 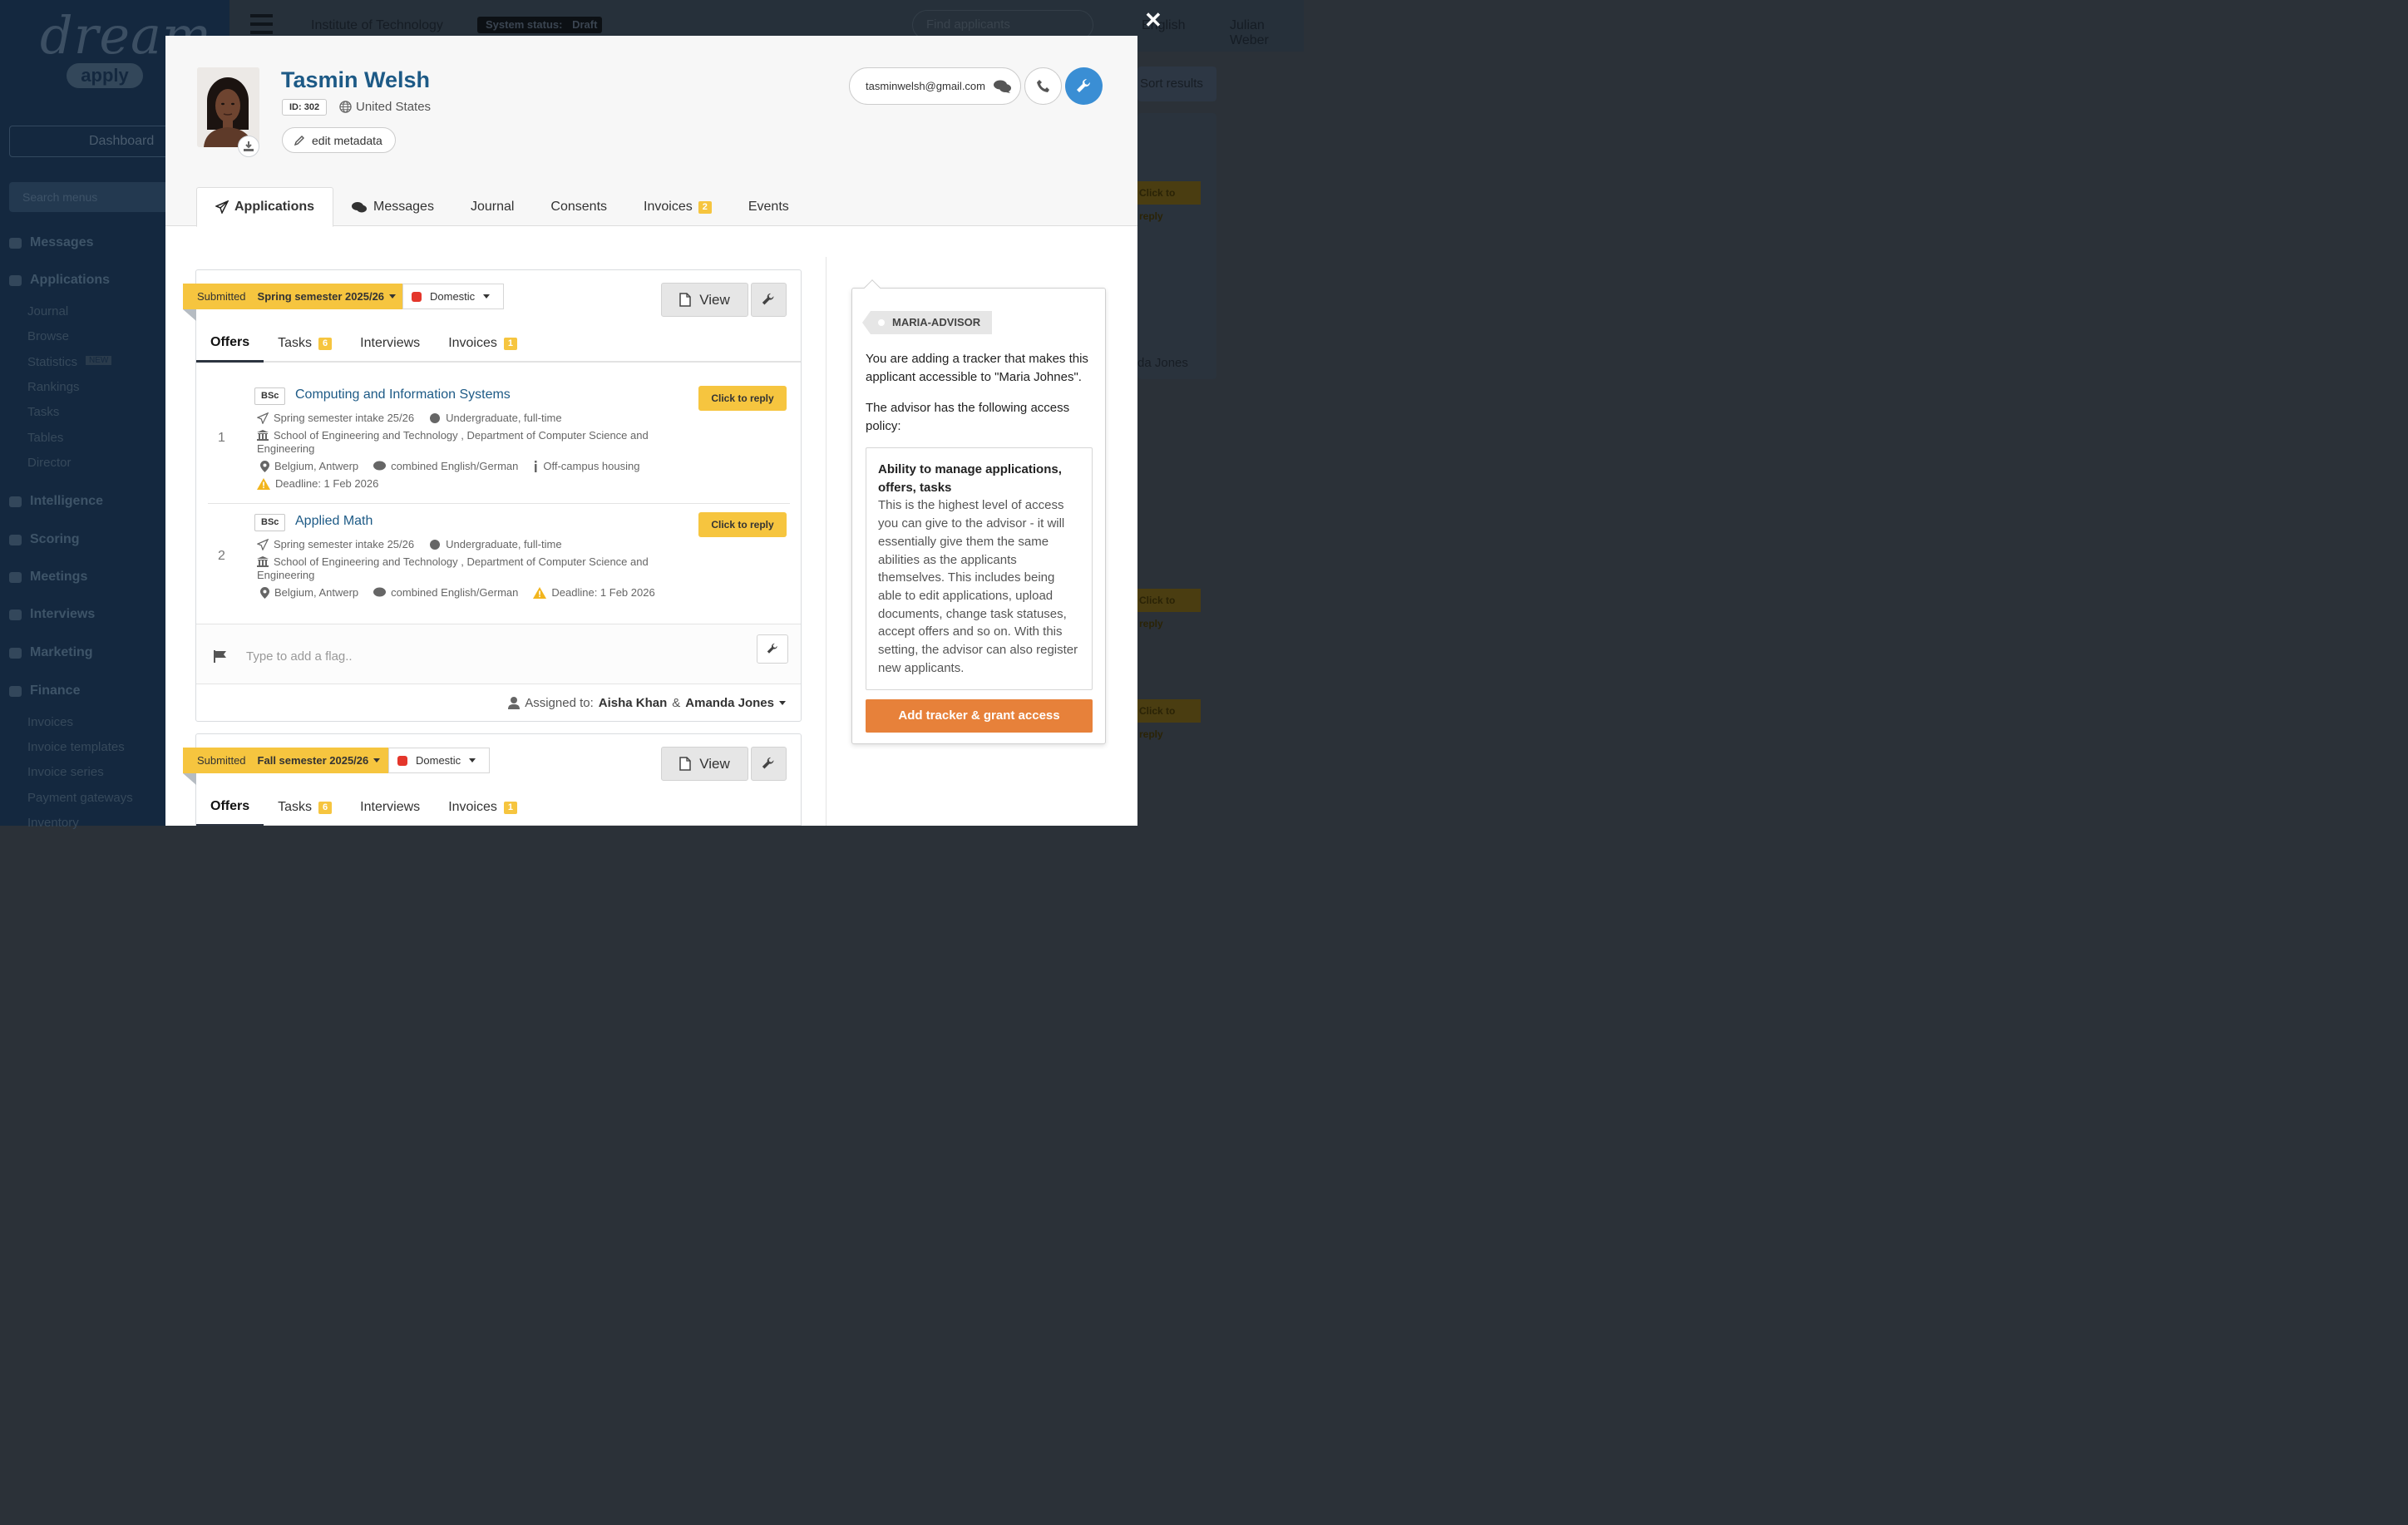 I want to click on nav-invoices: Invoices, so click(x=50, y=722).